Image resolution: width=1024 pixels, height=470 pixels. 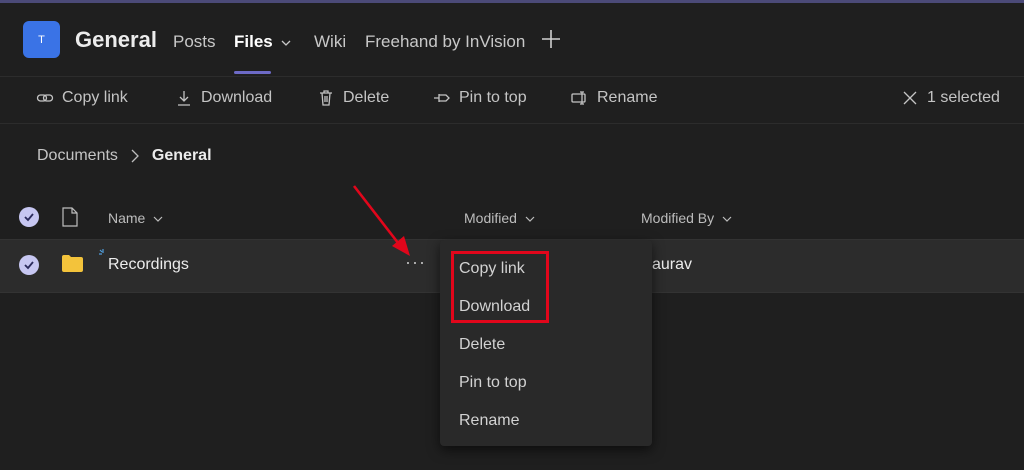 I want to click on folder-icon, so click(x=72, y=263).